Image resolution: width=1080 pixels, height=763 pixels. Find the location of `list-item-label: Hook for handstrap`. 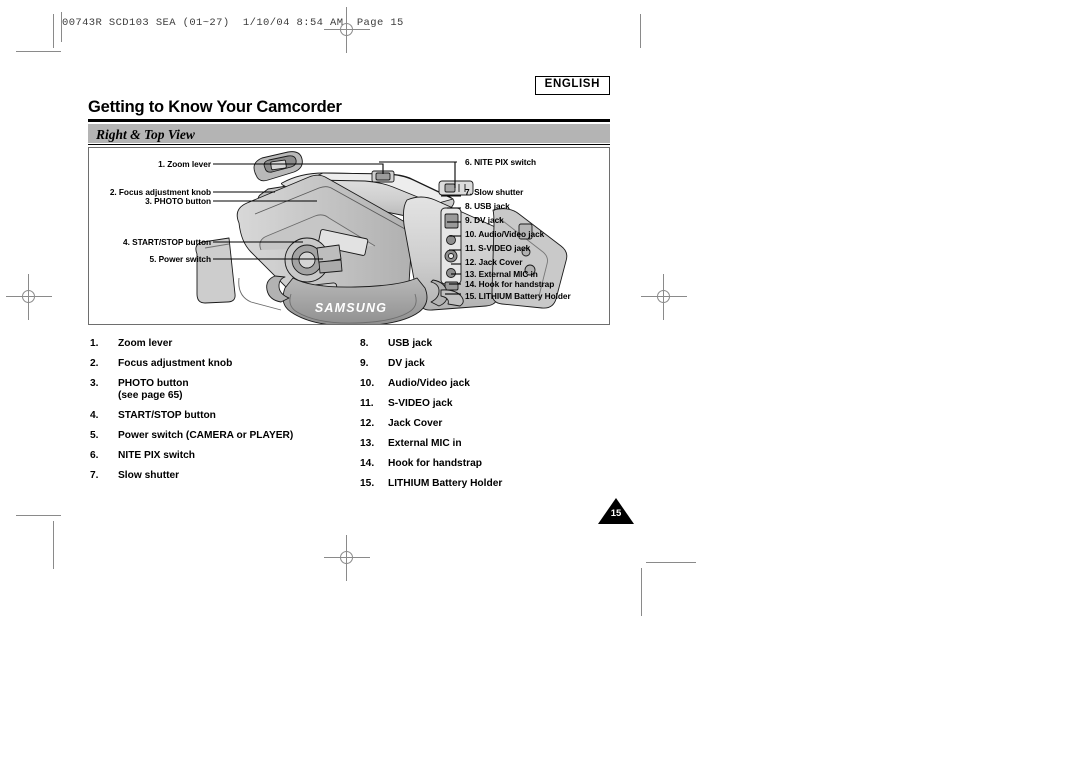

list-item-label: Hook for handstrap is located at coordinates (435, 463).